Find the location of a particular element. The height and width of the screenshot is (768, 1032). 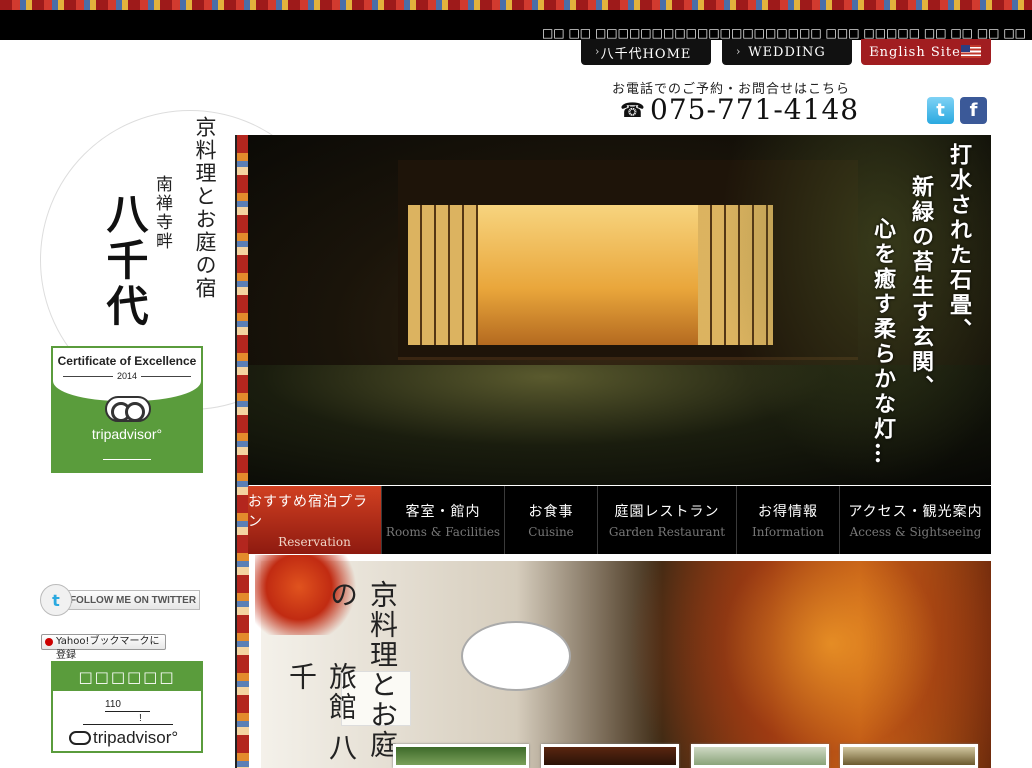

tripadvisor-review-count: 110 is located at coordinates (113, 704).